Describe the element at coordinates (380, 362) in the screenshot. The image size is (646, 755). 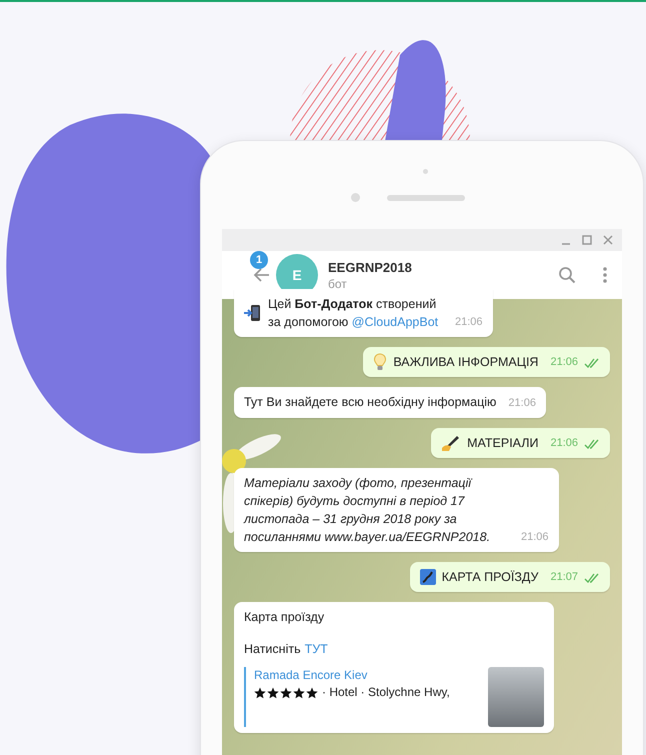
I see `lightbulb-icon` at that location.